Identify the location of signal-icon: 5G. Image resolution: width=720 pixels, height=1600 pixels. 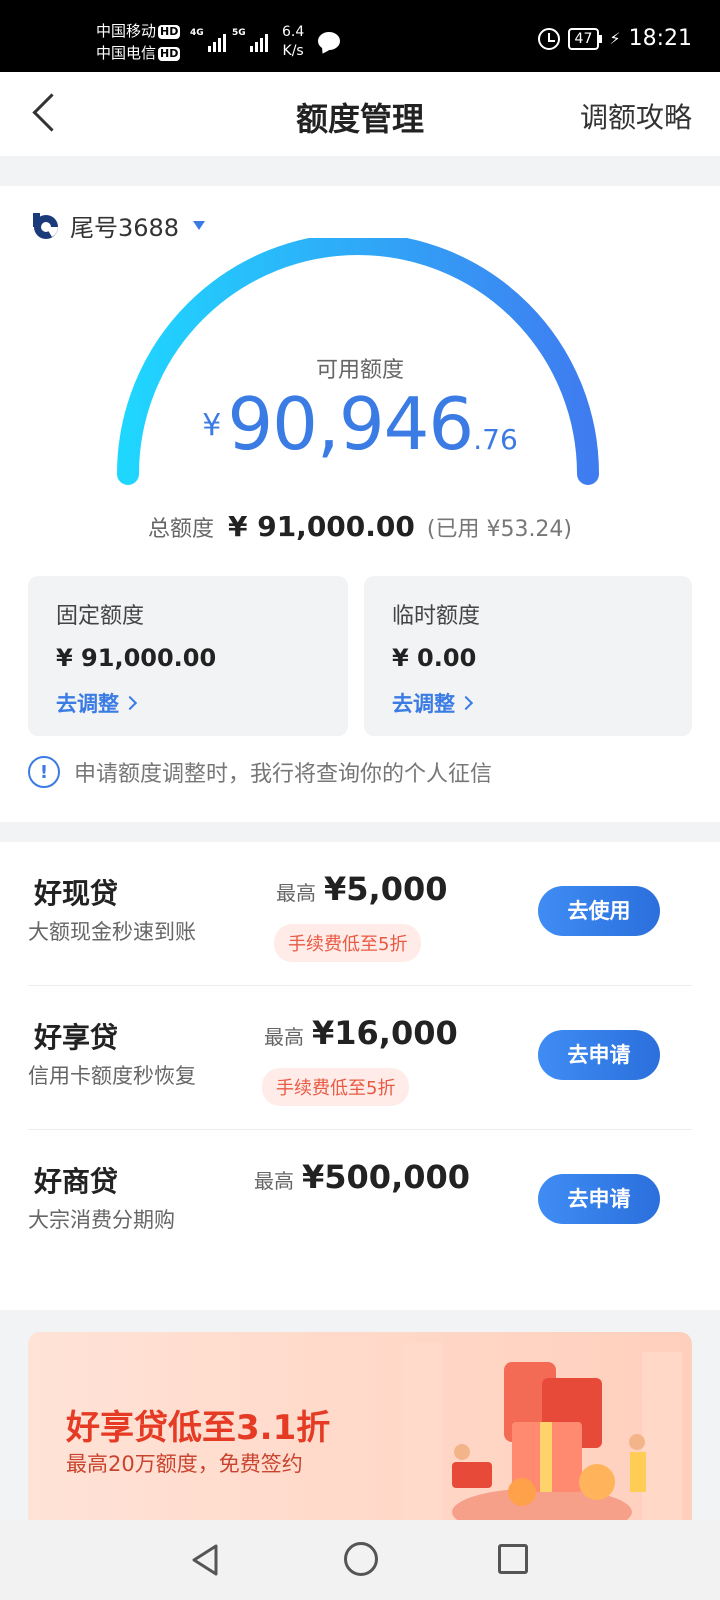
(250, 40).